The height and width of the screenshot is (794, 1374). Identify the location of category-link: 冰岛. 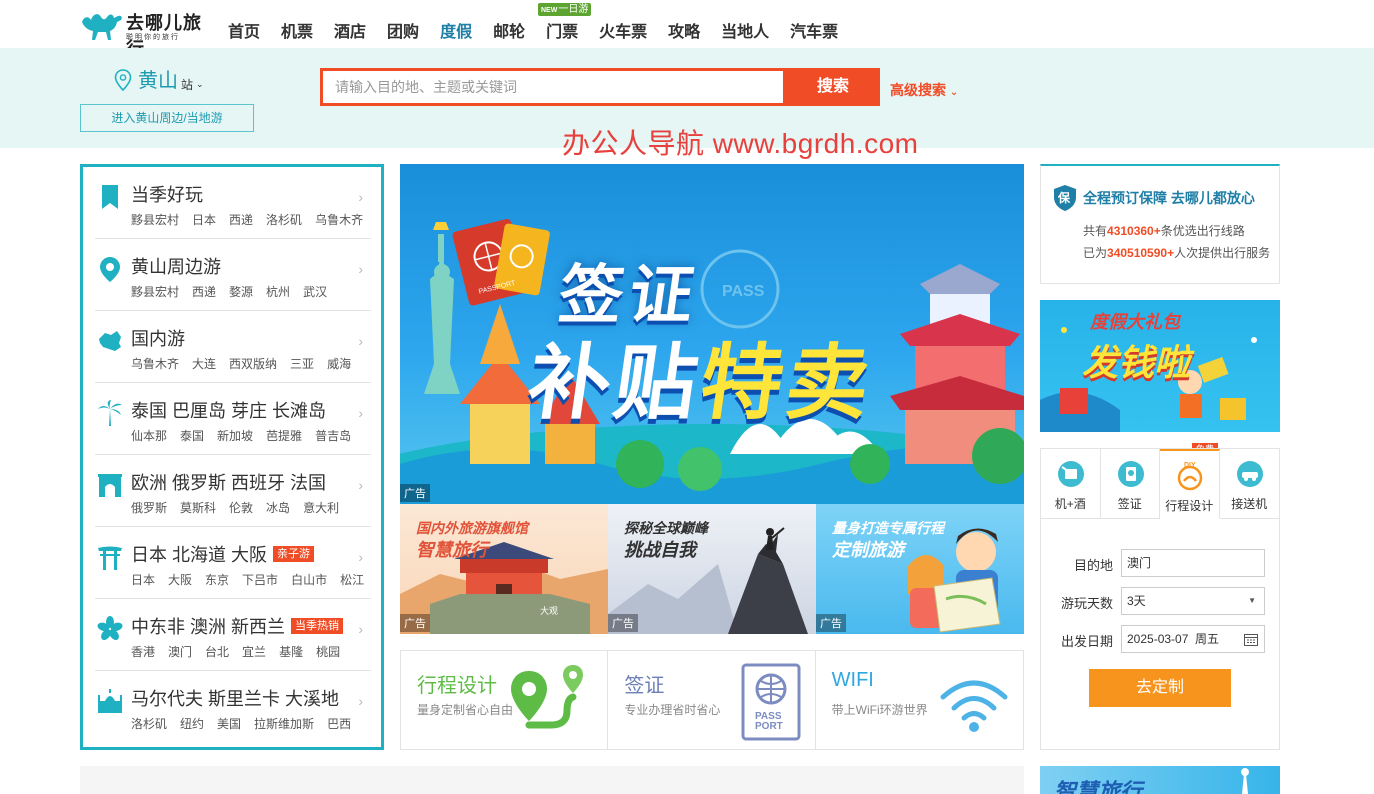
(278, 508).